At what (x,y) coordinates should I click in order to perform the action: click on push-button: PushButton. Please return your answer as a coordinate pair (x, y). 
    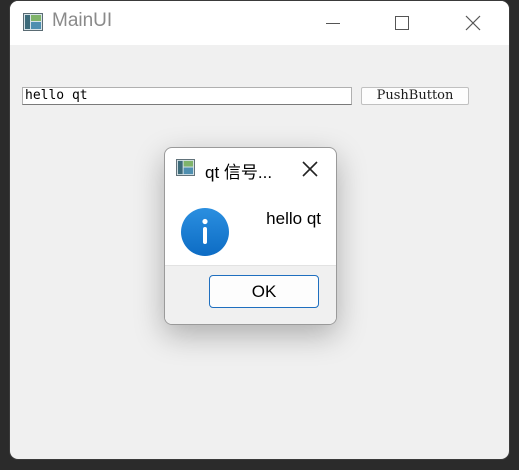
    Looking at the image, I should click on (415, 96).